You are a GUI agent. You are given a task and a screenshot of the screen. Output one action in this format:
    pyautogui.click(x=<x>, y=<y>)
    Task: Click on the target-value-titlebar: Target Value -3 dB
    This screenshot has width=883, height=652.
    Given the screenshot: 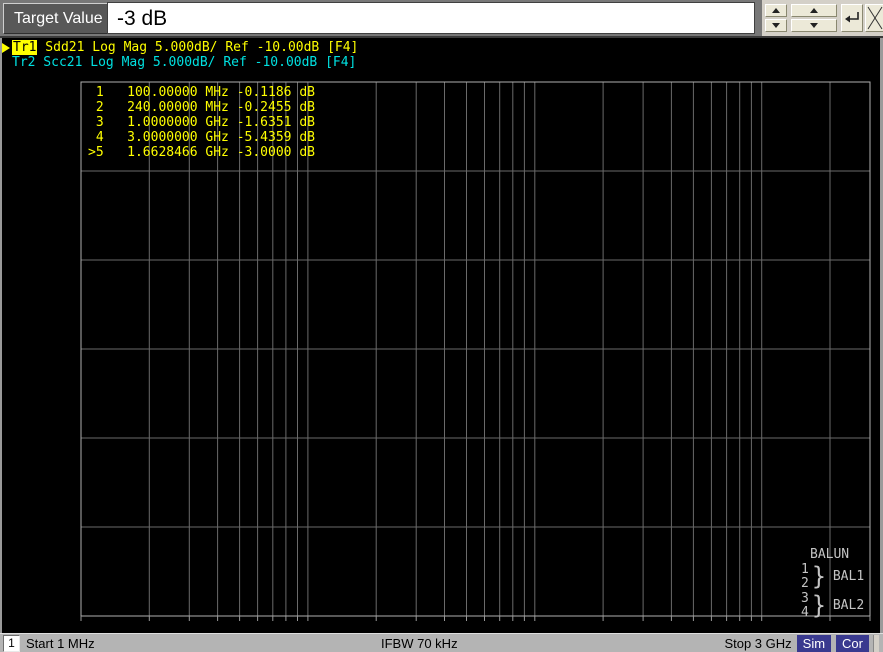 What is the action you would take?
    pyautogui.click(x=441, y=19)
    